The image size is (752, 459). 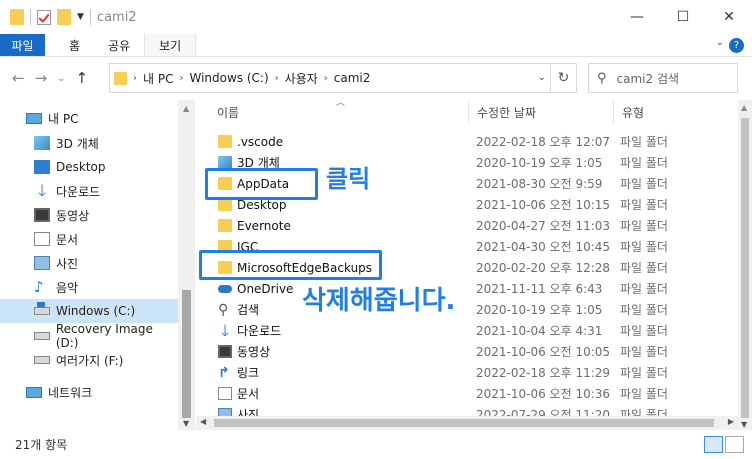 What do you see at coordinates (563, 78) in the screenshot?
I see `refresh-button: ↻` at bounding box center [563, 78].